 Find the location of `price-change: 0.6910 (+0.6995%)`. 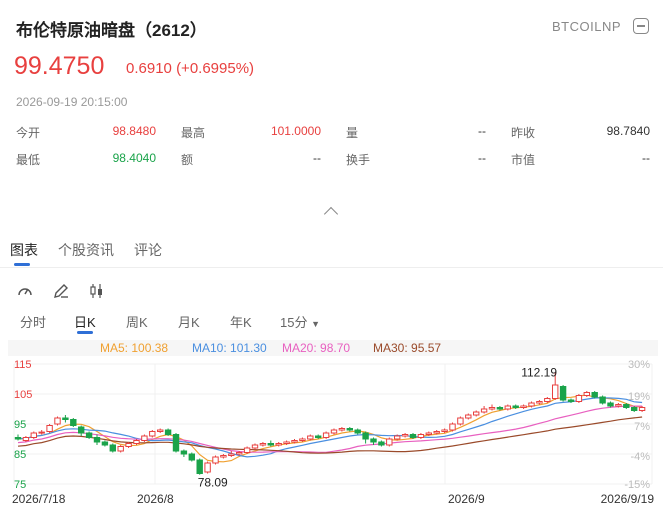

price-change: 0.6910 (+0.6995%) is located at coordinates (190, 68).